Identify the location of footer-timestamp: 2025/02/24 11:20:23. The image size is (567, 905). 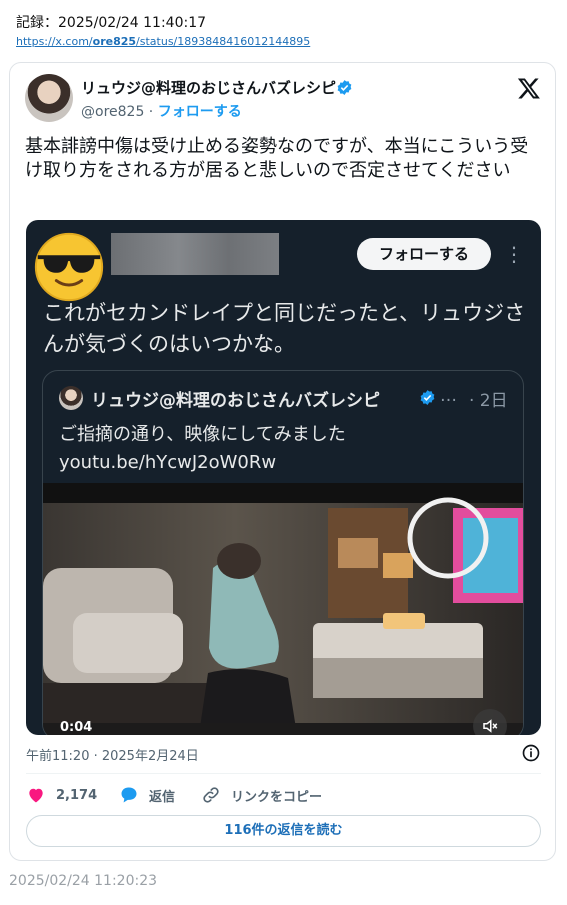
(83, 881).